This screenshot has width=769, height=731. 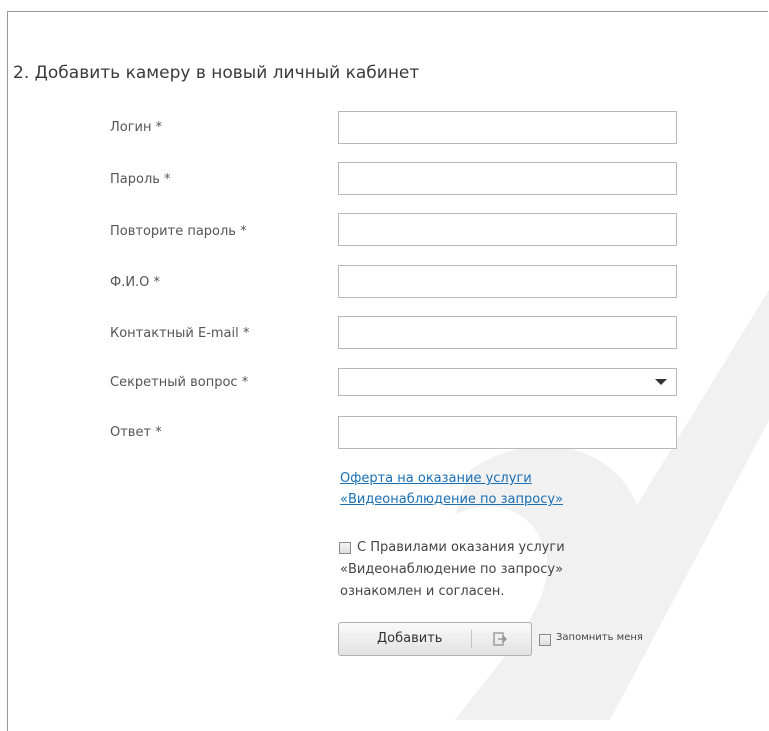 What do you see at coordinates (180, 333) in the screenshot?
I see `email-label: Контактный E-mail *` at bounding box center [180, 333].